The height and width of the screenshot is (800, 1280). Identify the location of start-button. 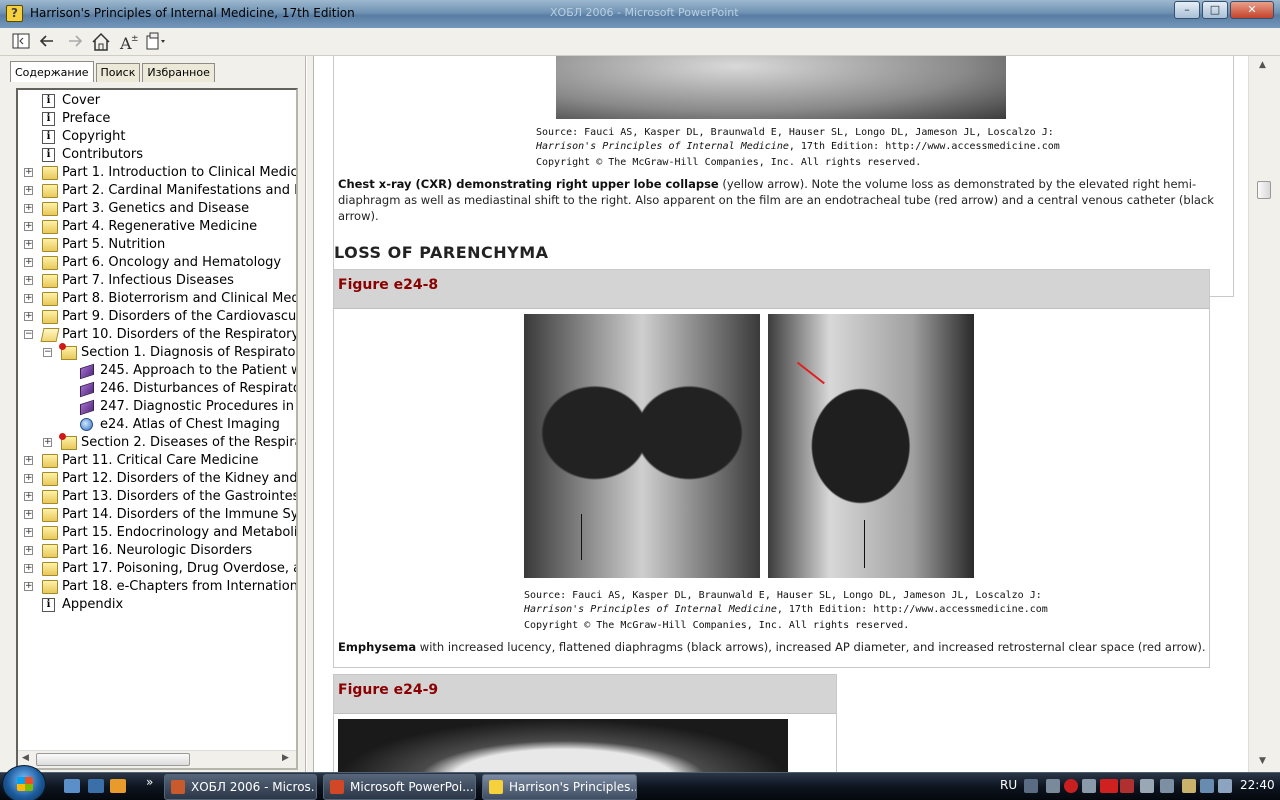
(24, 782).